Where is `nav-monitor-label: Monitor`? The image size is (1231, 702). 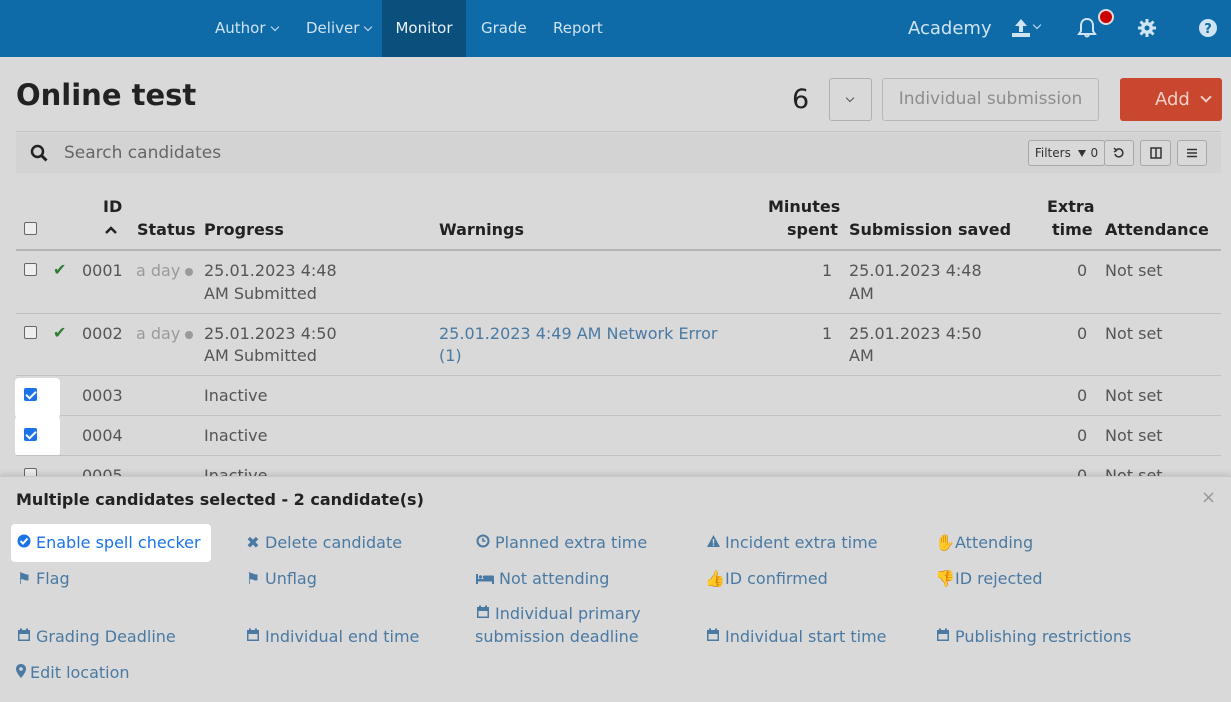
nav-monitor-label: Monitor is located at coordinates (424, 28).